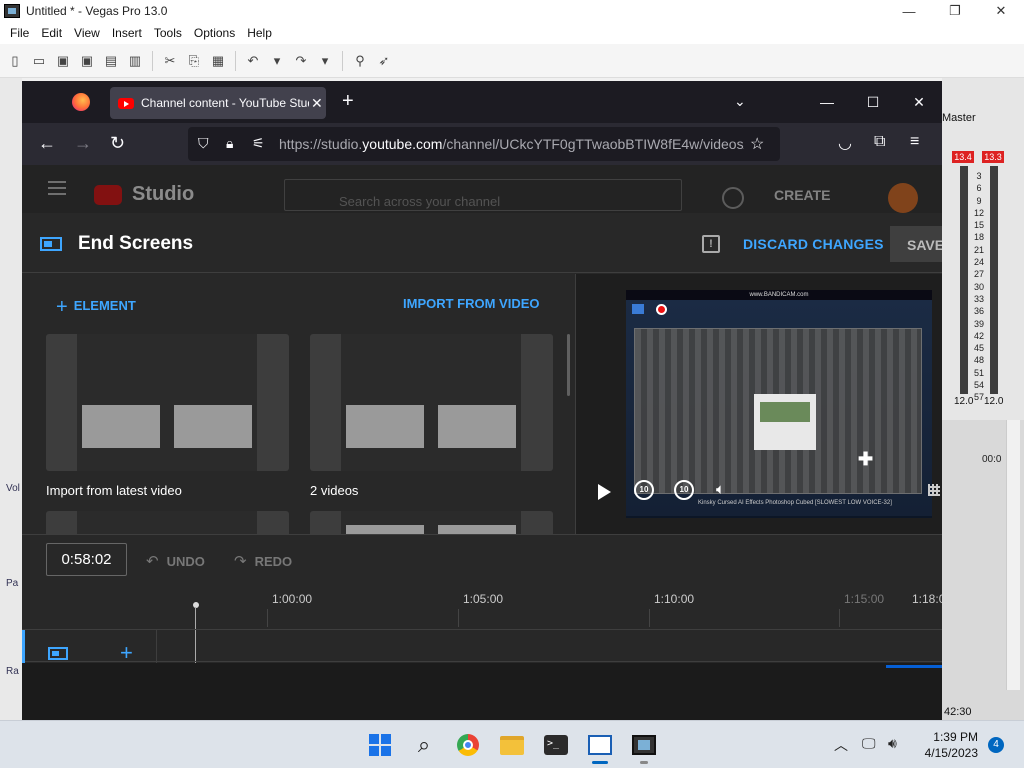  What do you see at coordinates (114, 490) in the screenshot?
I see `template-label: Import from latest video` at bounding box center [114, 490].